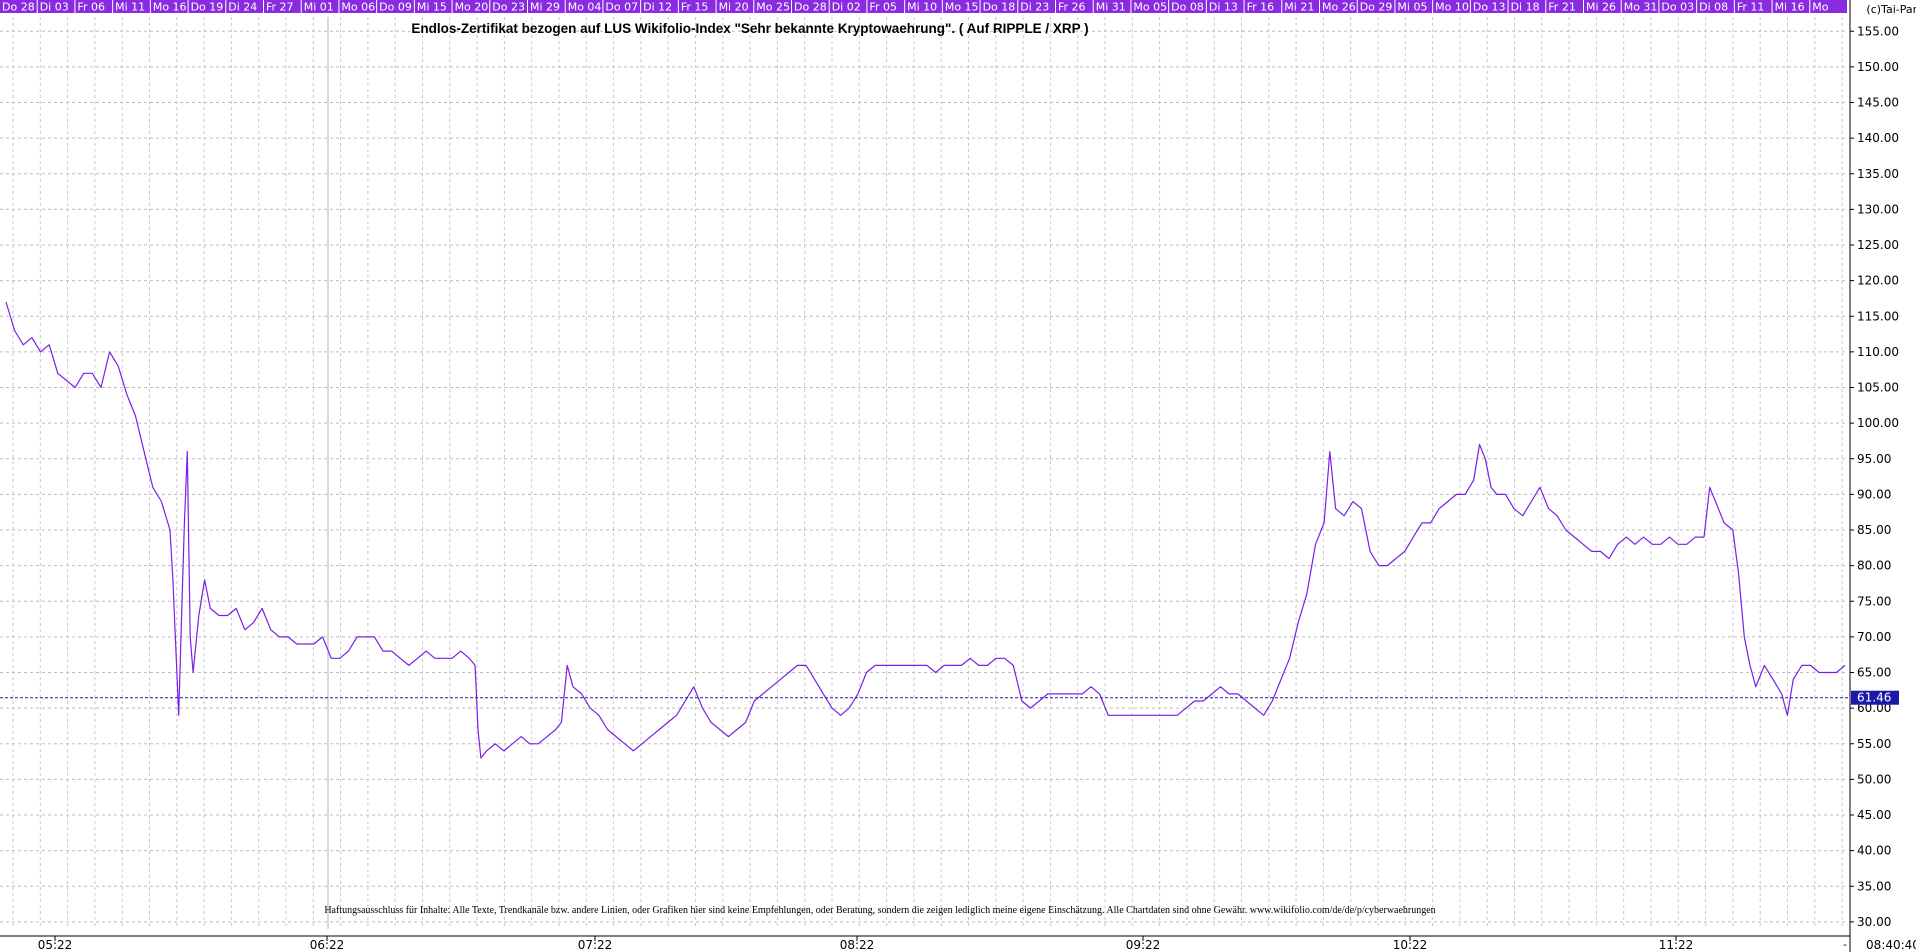  Describe the element at coordinates (1223, 7) in the screenshot. I see `date-strip-label: Di 13` at that location.